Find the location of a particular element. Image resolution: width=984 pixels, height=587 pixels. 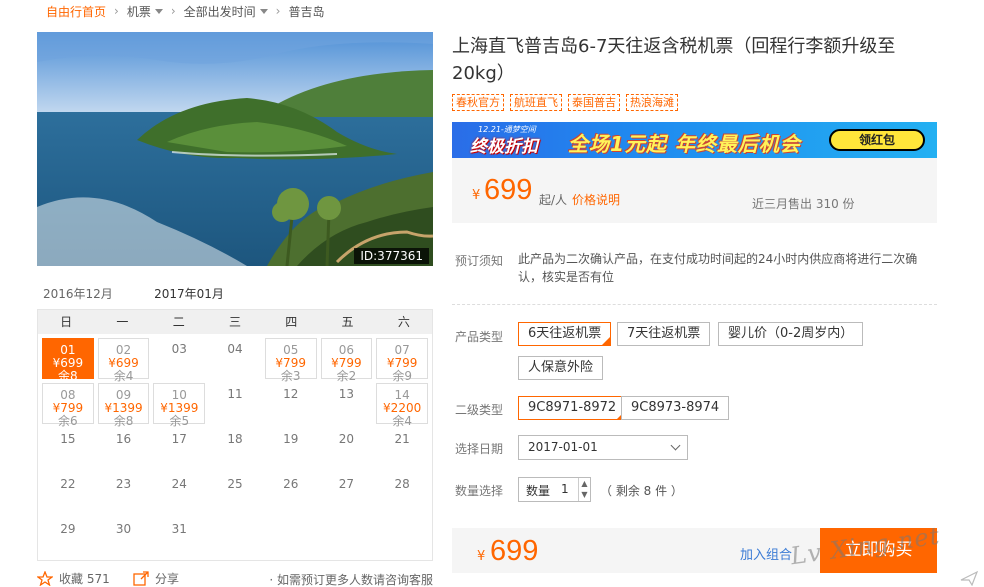

calendar-day-07: 07 ¥799 余9 is located at coordinates (402, 360).